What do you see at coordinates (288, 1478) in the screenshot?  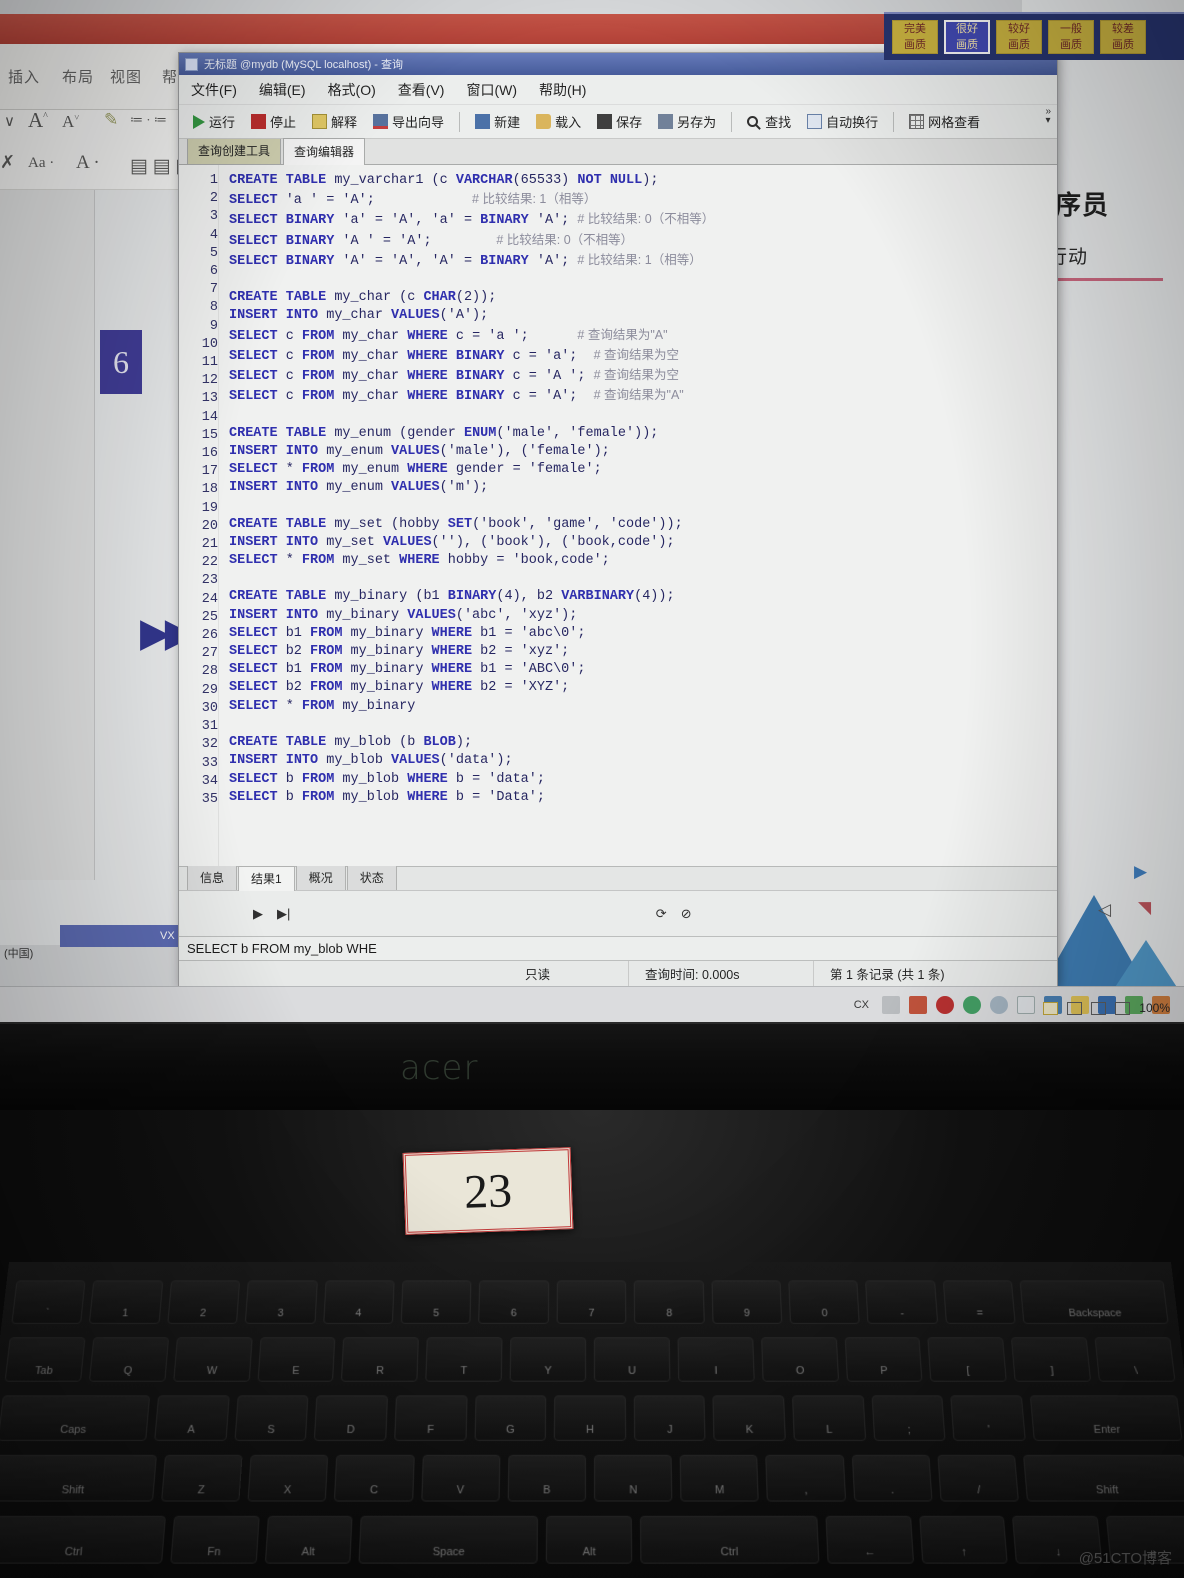 I see `keyboard-key: X` at bounding box center [288, 1478].